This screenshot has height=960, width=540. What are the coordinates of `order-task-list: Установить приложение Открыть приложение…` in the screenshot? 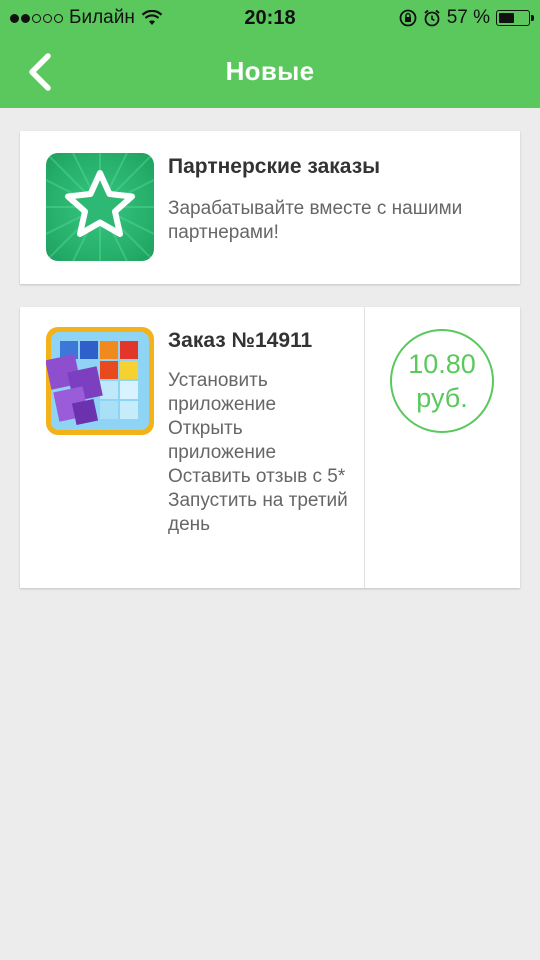 It's located at (258, 453).